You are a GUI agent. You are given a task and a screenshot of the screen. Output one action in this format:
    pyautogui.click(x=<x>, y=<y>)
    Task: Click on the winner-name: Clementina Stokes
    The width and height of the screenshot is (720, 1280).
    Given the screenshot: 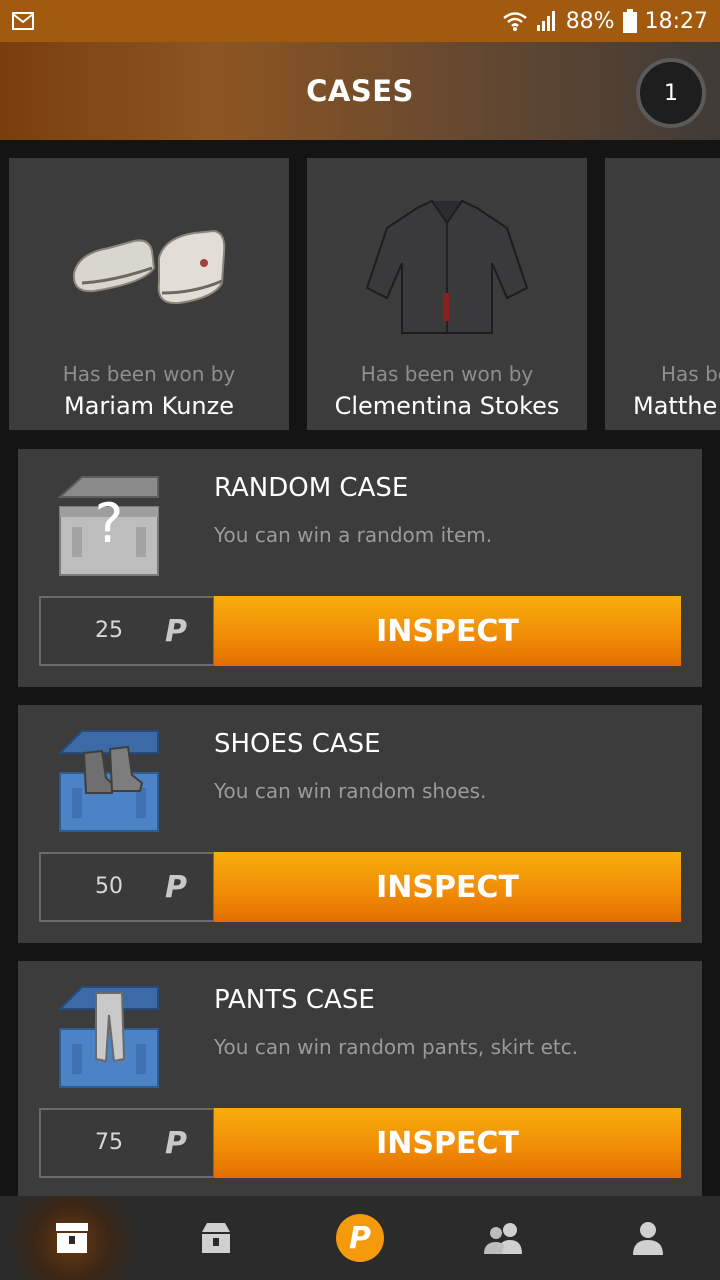 What is the action you would take?
    pyautogui.click(x=447, y=406)
    